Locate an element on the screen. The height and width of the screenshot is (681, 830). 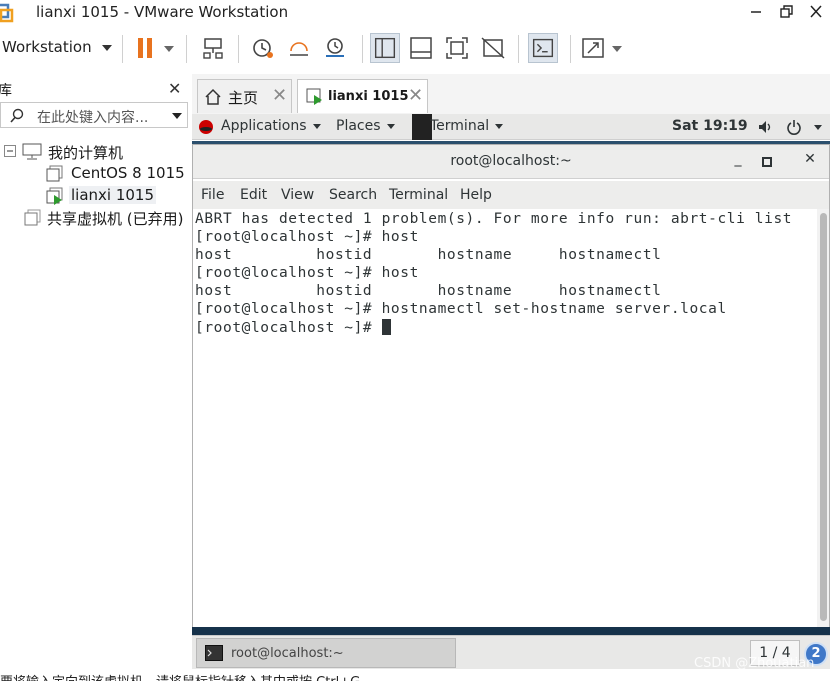
shared-vm-icon is located at coordinates (32, 217).